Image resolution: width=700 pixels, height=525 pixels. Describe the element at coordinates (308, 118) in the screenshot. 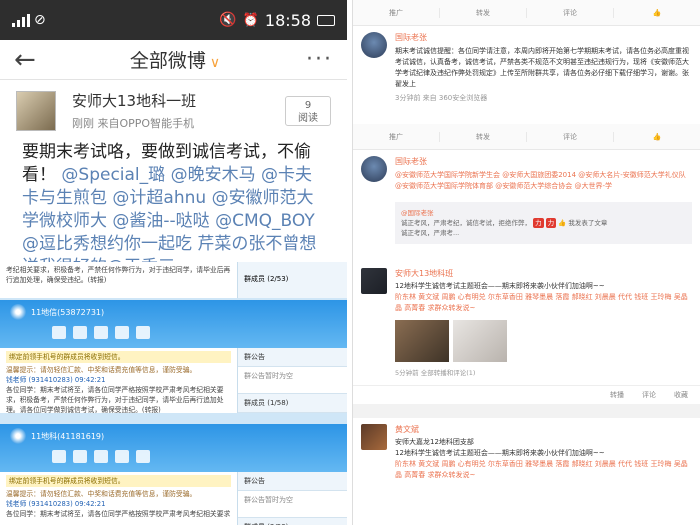

I see `read-label: 阅读` at that location.